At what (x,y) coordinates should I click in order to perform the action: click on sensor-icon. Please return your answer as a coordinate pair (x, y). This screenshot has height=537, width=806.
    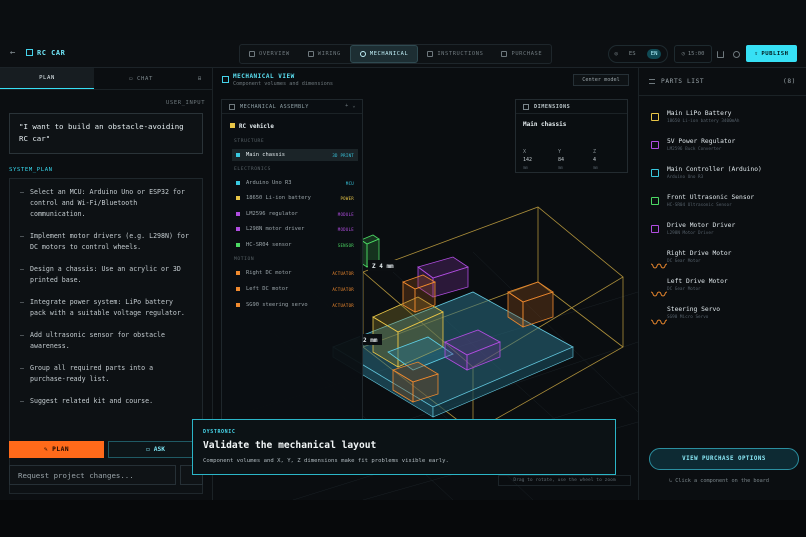
    Looking at the image, I should click on (655, 201).